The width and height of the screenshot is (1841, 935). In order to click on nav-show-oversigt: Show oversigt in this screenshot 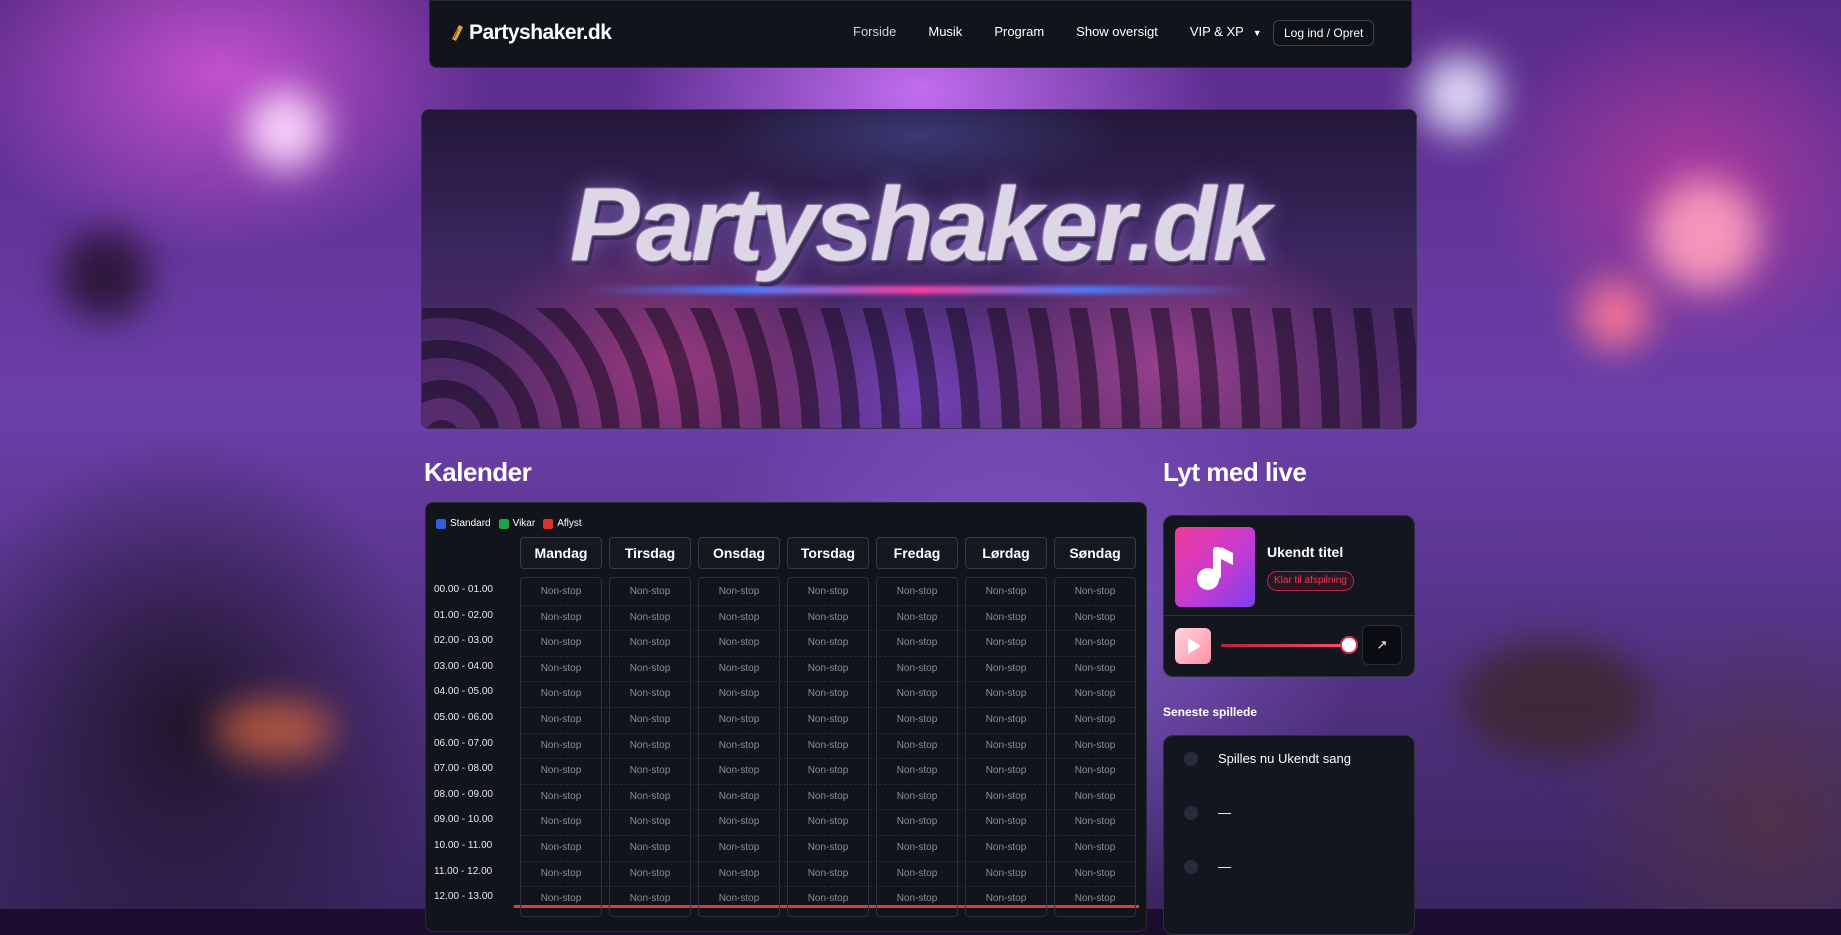, I will do `click(1117, 31)`.